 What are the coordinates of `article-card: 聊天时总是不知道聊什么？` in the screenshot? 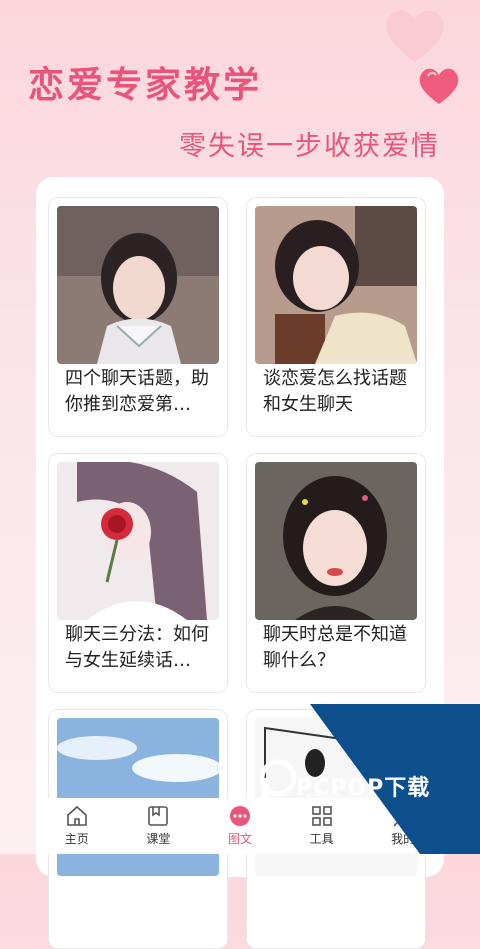 It's located at (336, 573).